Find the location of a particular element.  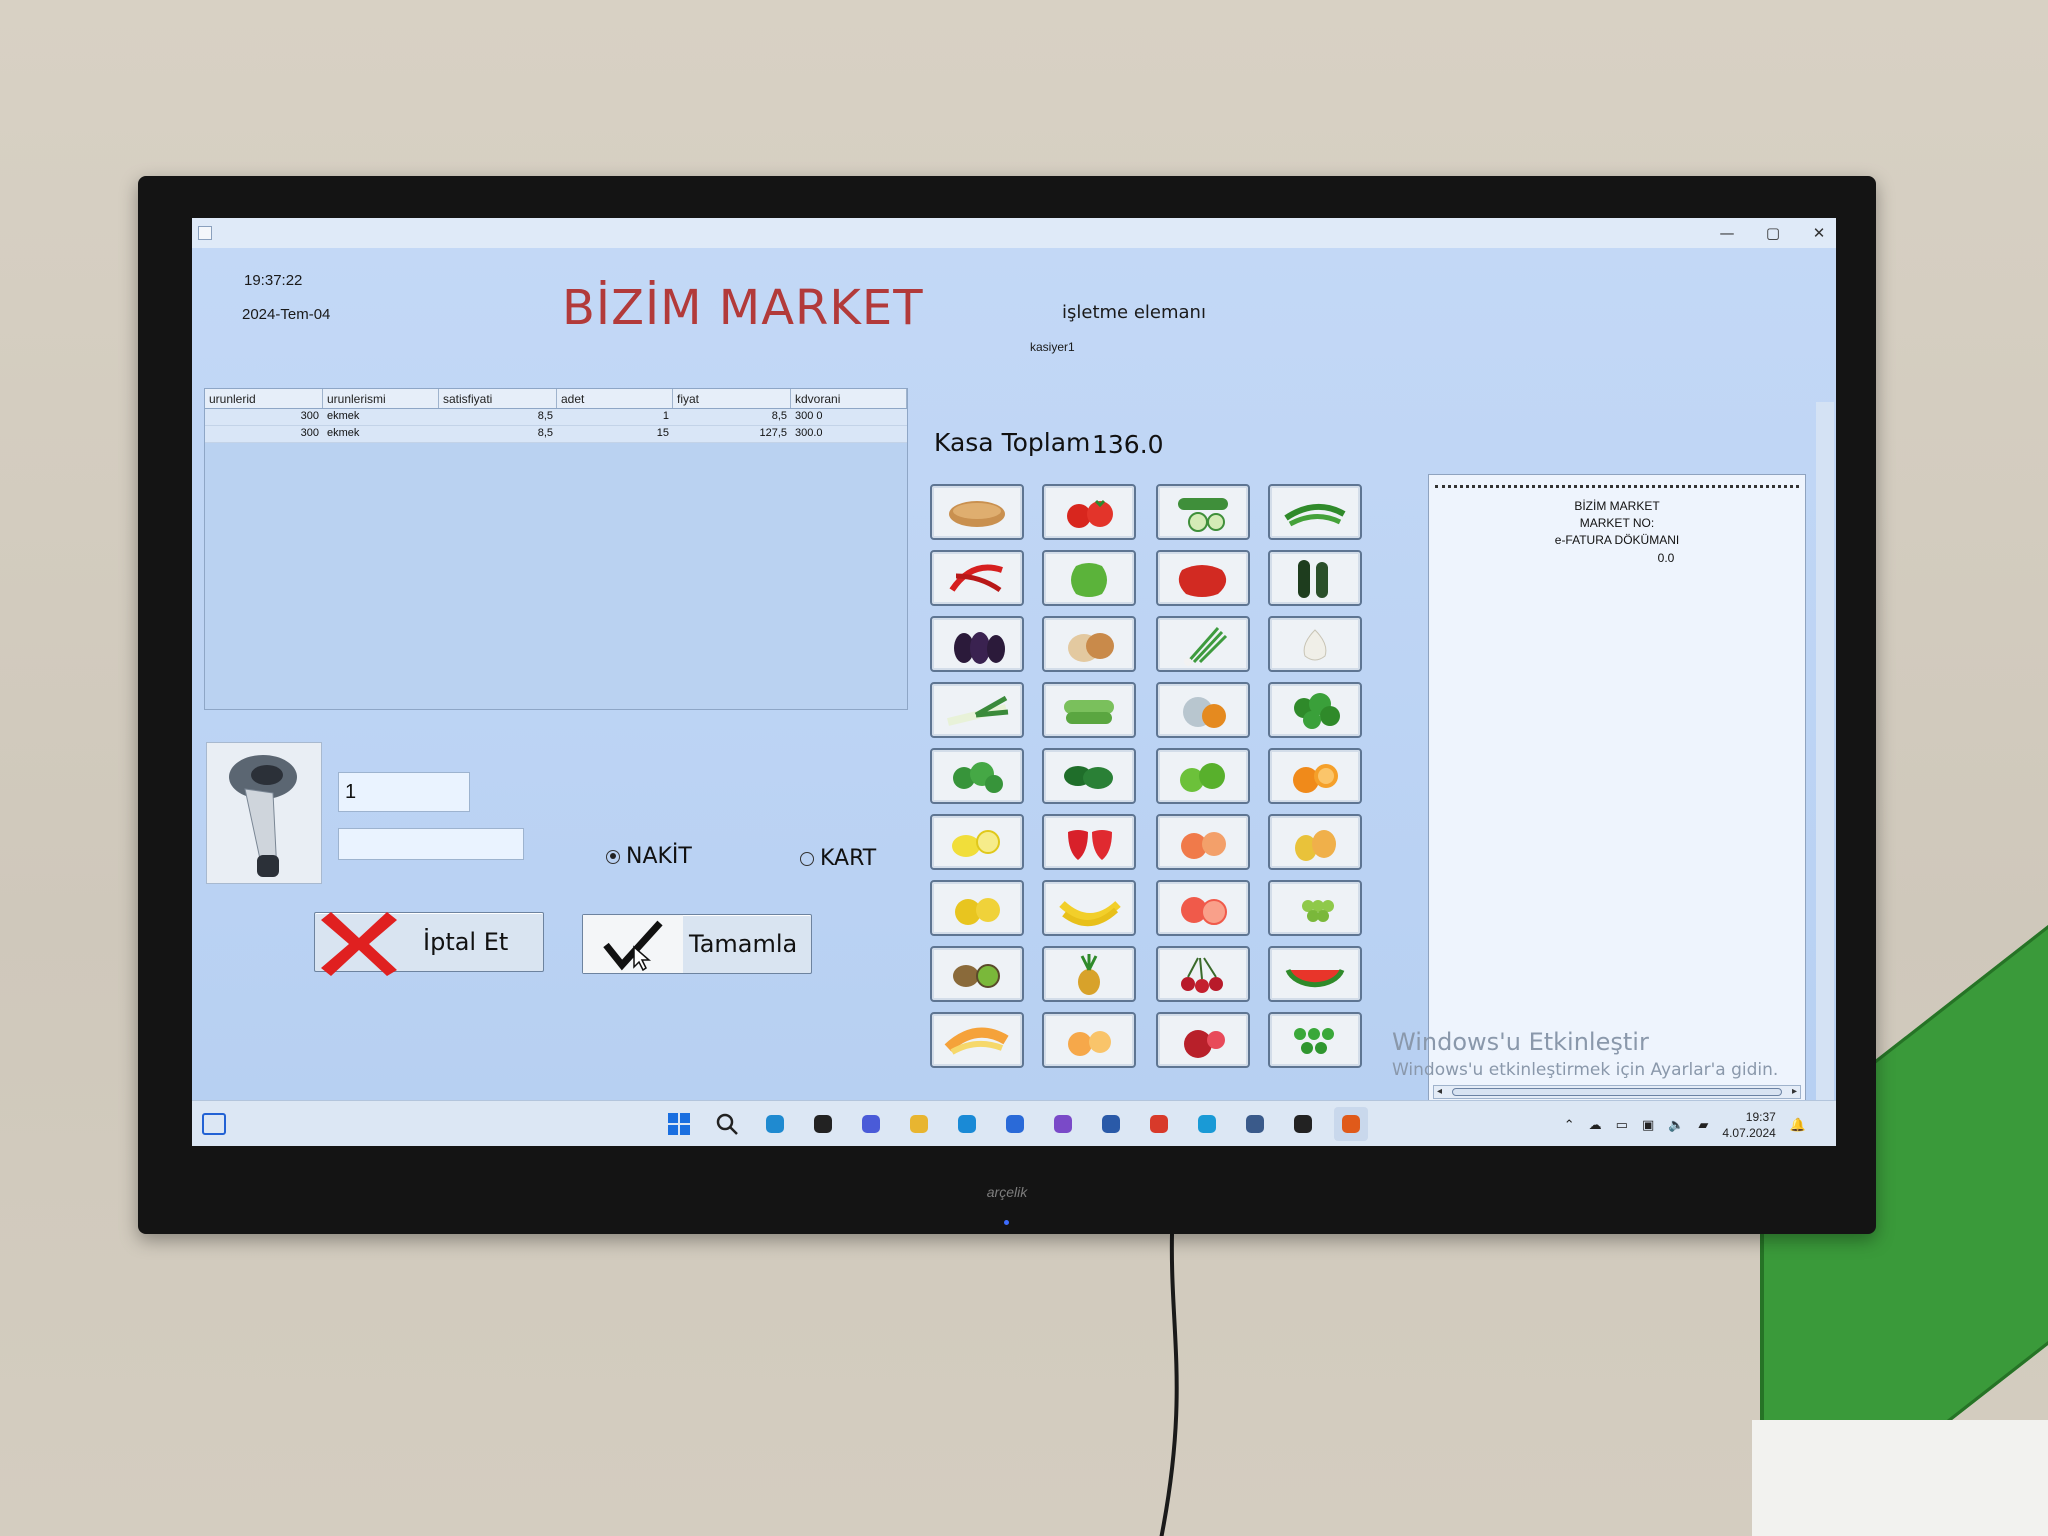

scroll-right-icon: ▸ is located at coordinates (1794, 1092).